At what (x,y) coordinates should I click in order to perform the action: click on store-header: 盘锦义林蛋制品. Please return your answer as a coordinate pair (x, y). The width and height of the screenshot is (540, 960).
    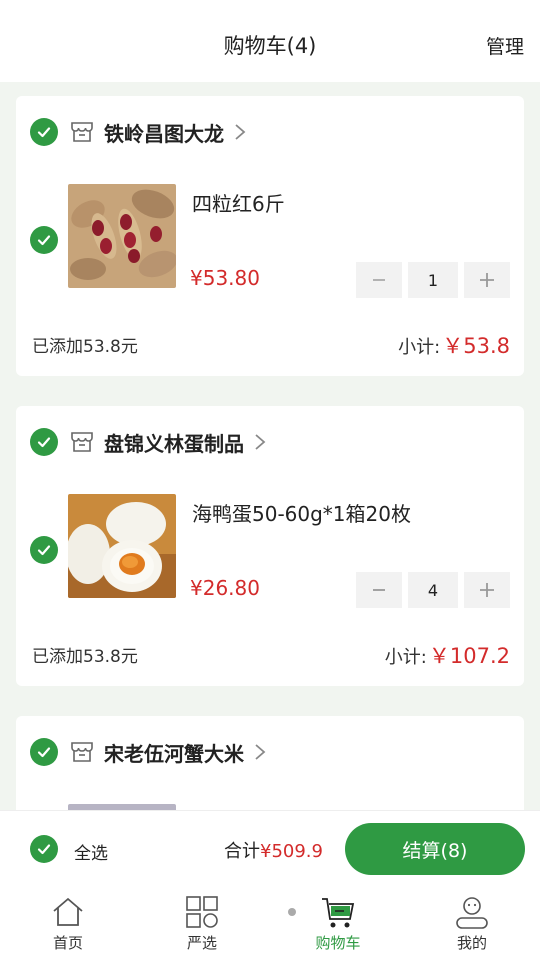
    Looking at the image, I should click on (148, 442).